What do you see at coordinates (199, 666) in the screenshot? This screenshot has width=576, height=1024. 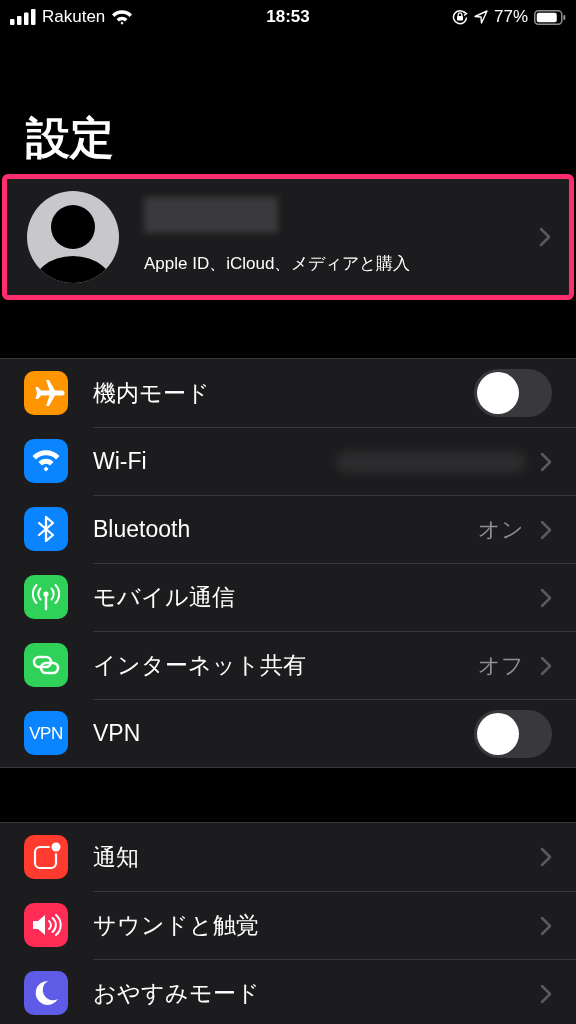 I see `row-label: インターネット共有` at bounding box center [199, 666].